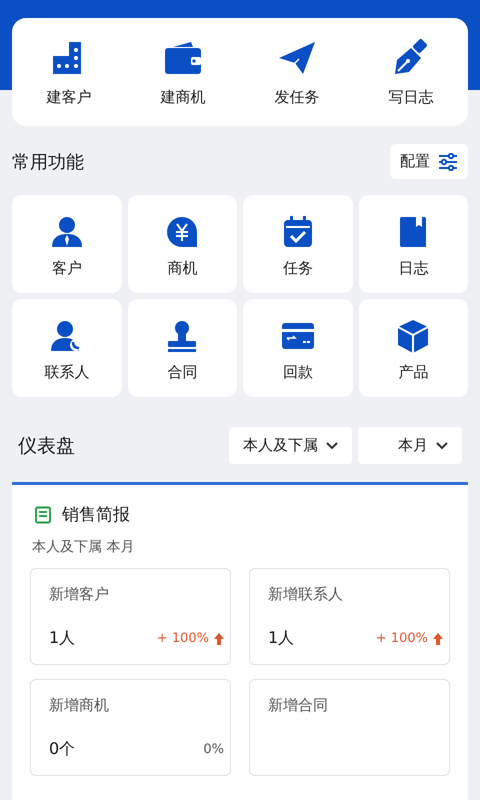 This screenshot has width=480, height=800. What do you see at coordinates (410, 445) in the screenshot?
I see `filter-dropdown: 本月` at bounding box center [410, 445].